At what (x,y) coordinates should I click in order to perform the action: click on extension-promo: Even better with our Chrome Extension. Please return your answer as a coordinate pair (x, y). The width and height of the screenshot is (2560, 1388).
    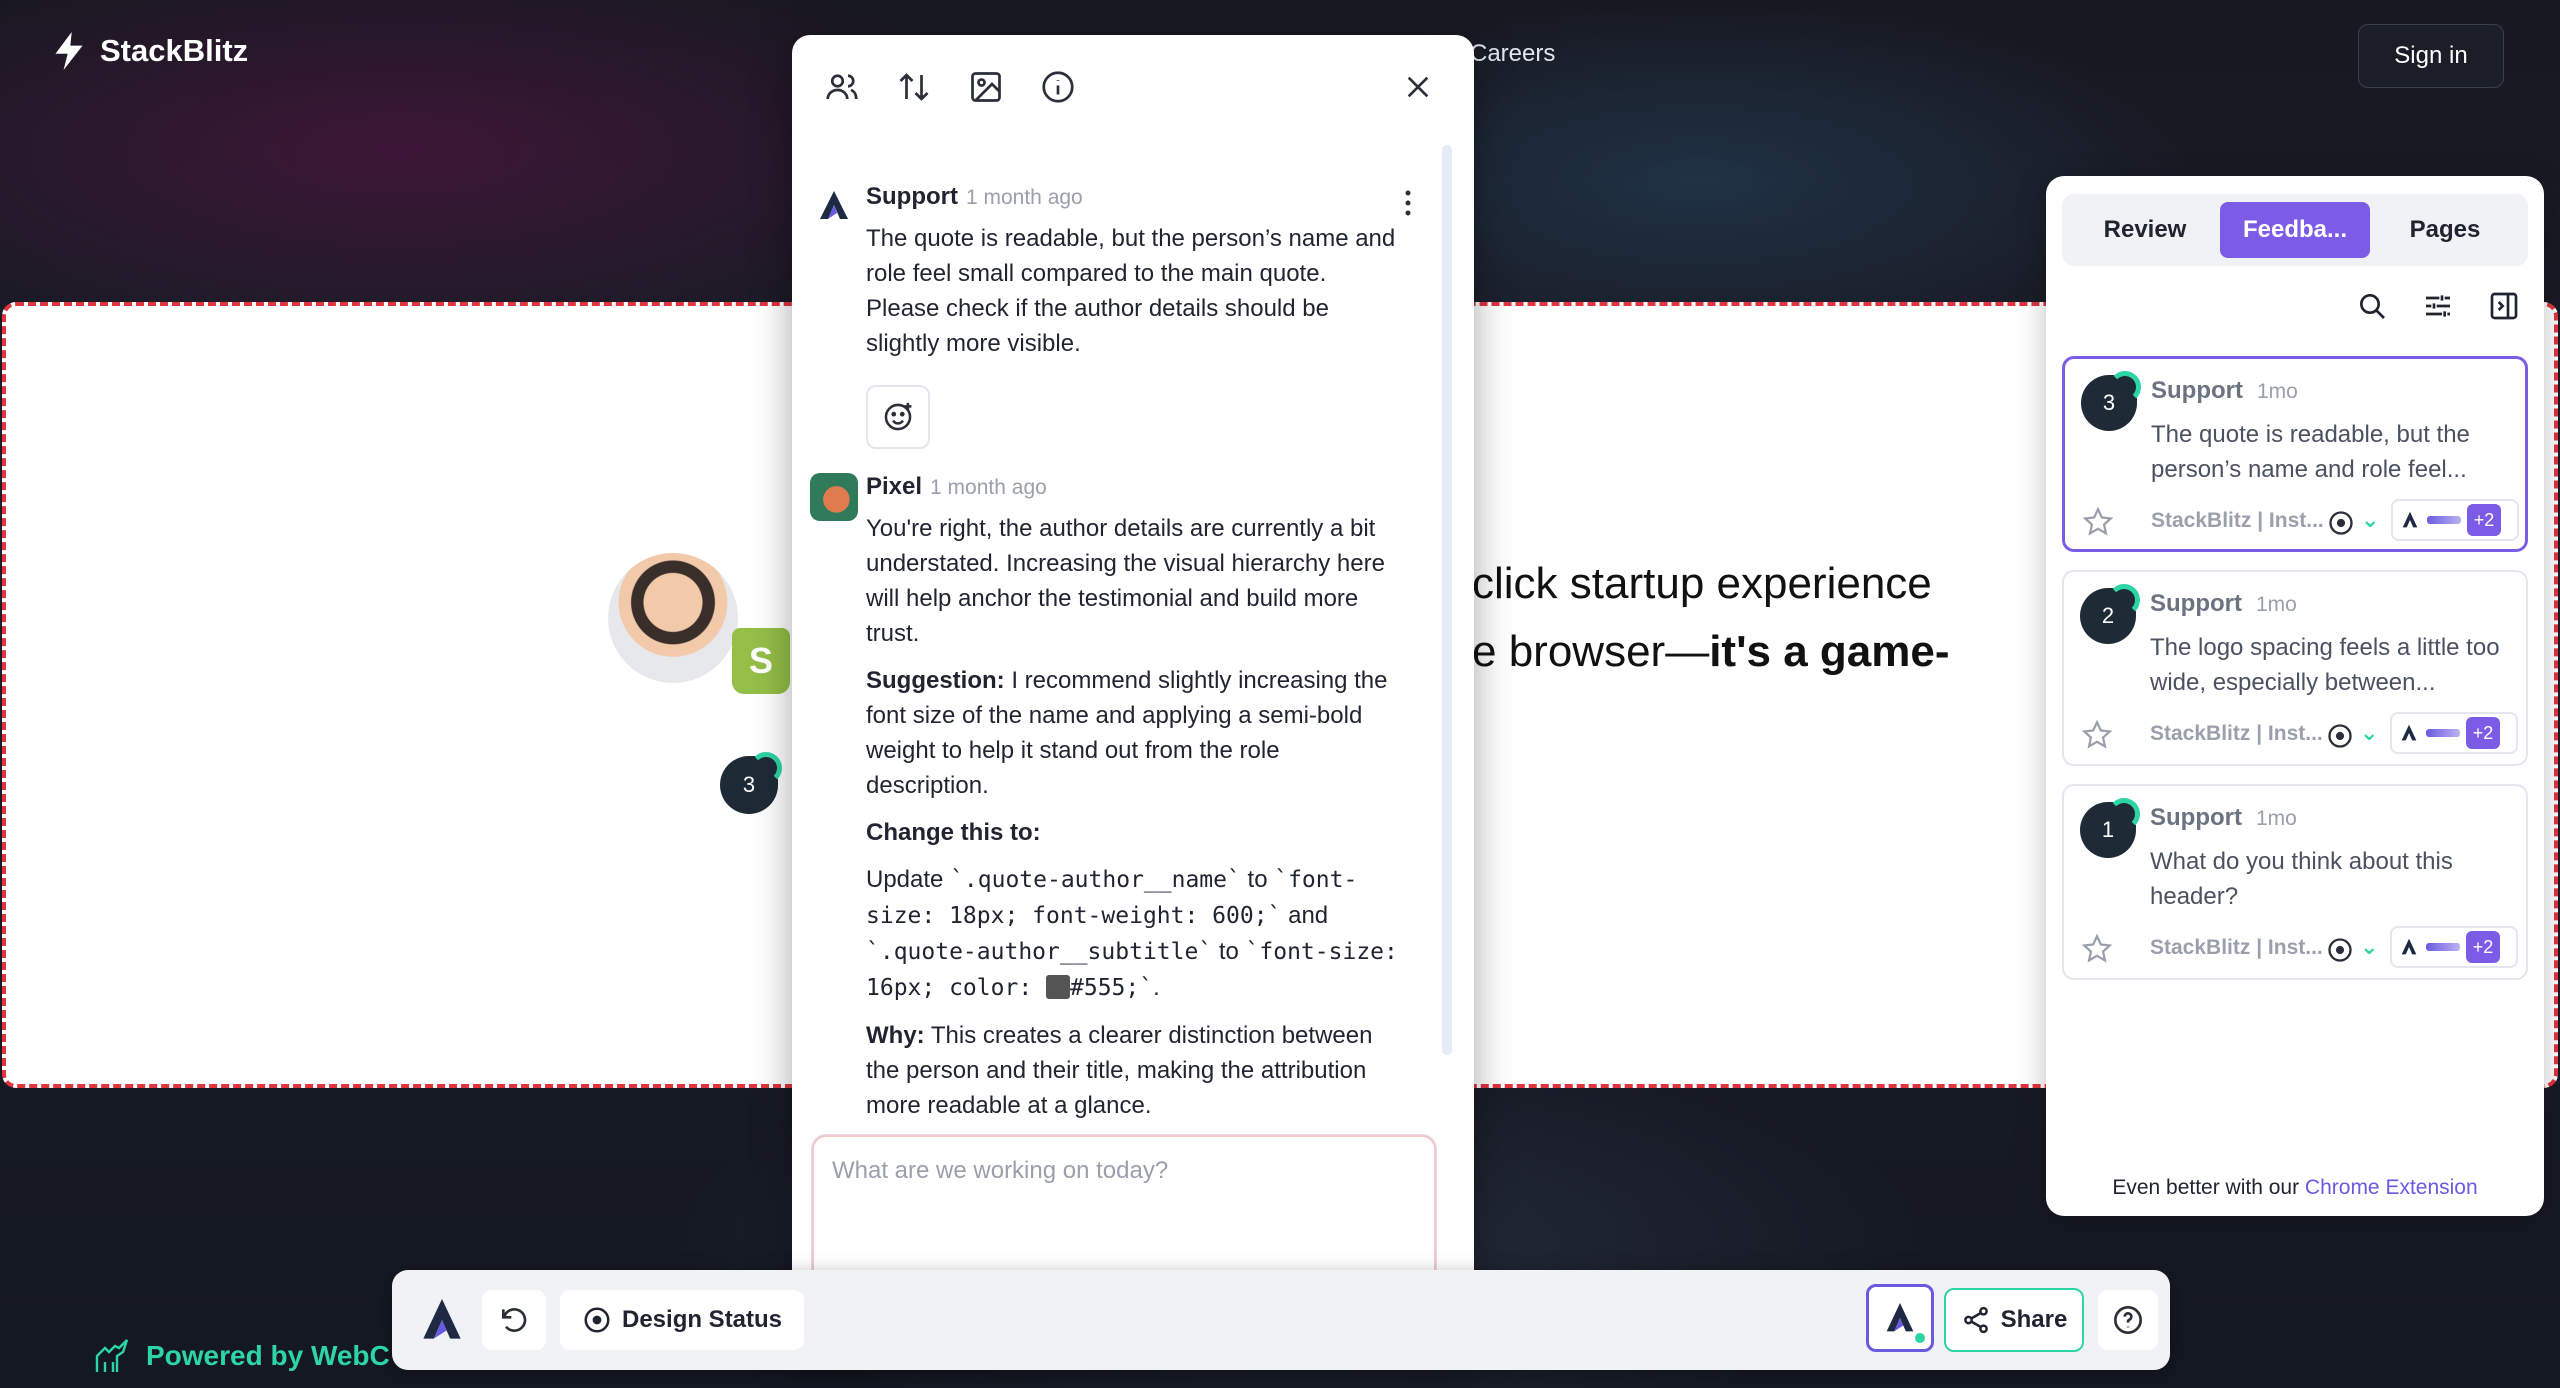
    Looking at the image, I should click on (2295, 1187).